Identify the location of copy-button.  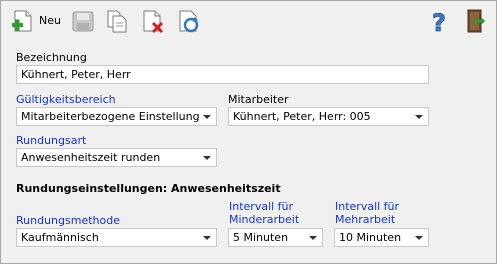
(117, 21).